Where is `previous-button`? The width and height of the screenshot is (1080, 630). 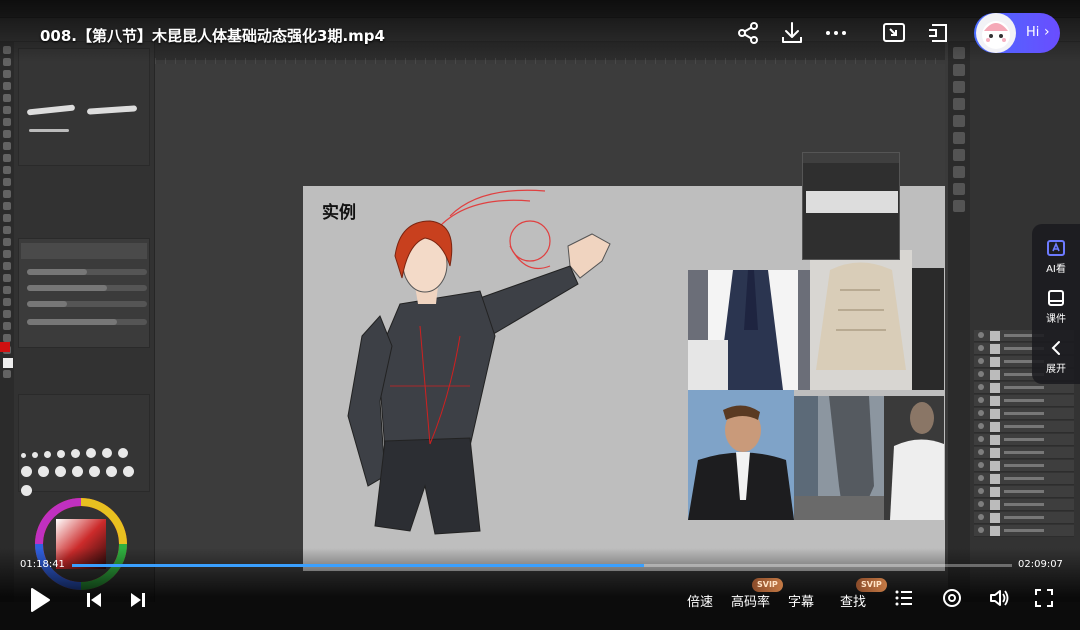
previous-button is located at coordinates (94, 602).